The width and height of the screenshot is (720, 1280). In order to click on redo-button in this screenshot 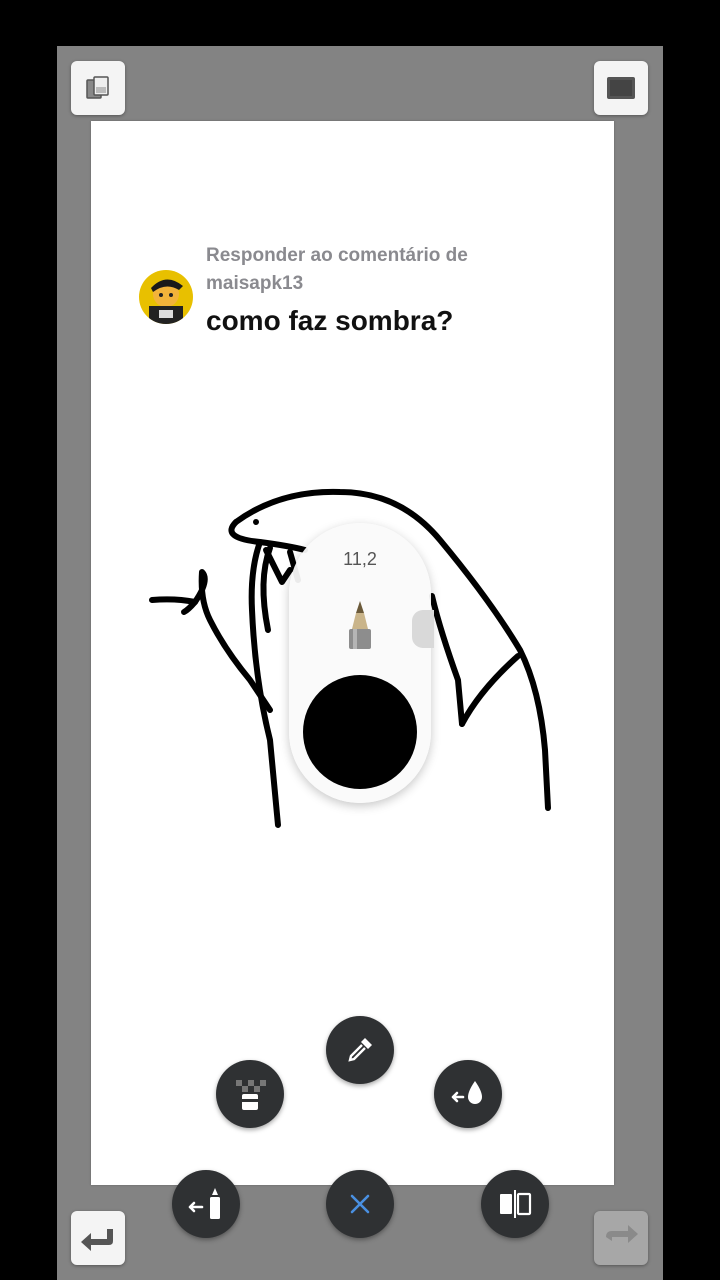, I will do `click(621, 1238)`.